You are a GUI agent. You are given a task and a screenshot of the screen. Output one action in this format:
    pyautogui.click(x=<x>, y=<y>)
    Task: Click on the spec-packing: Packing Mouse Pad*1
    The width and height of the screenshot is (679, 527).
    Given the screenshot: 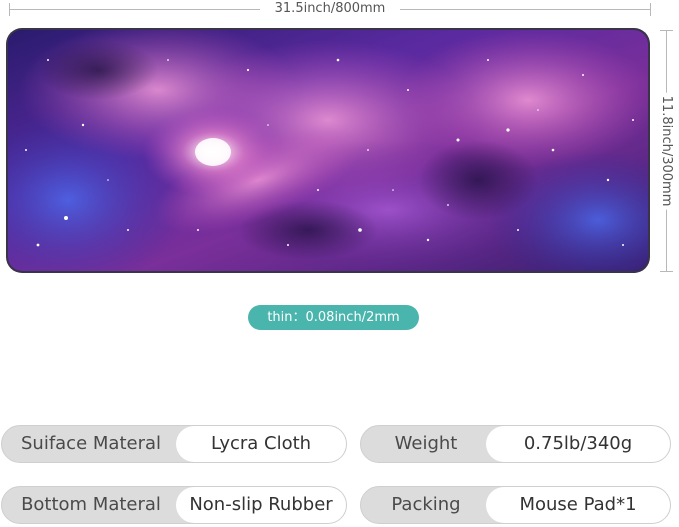 What is the action you would take?
    pyautogui.click(x=515, y=505)
    